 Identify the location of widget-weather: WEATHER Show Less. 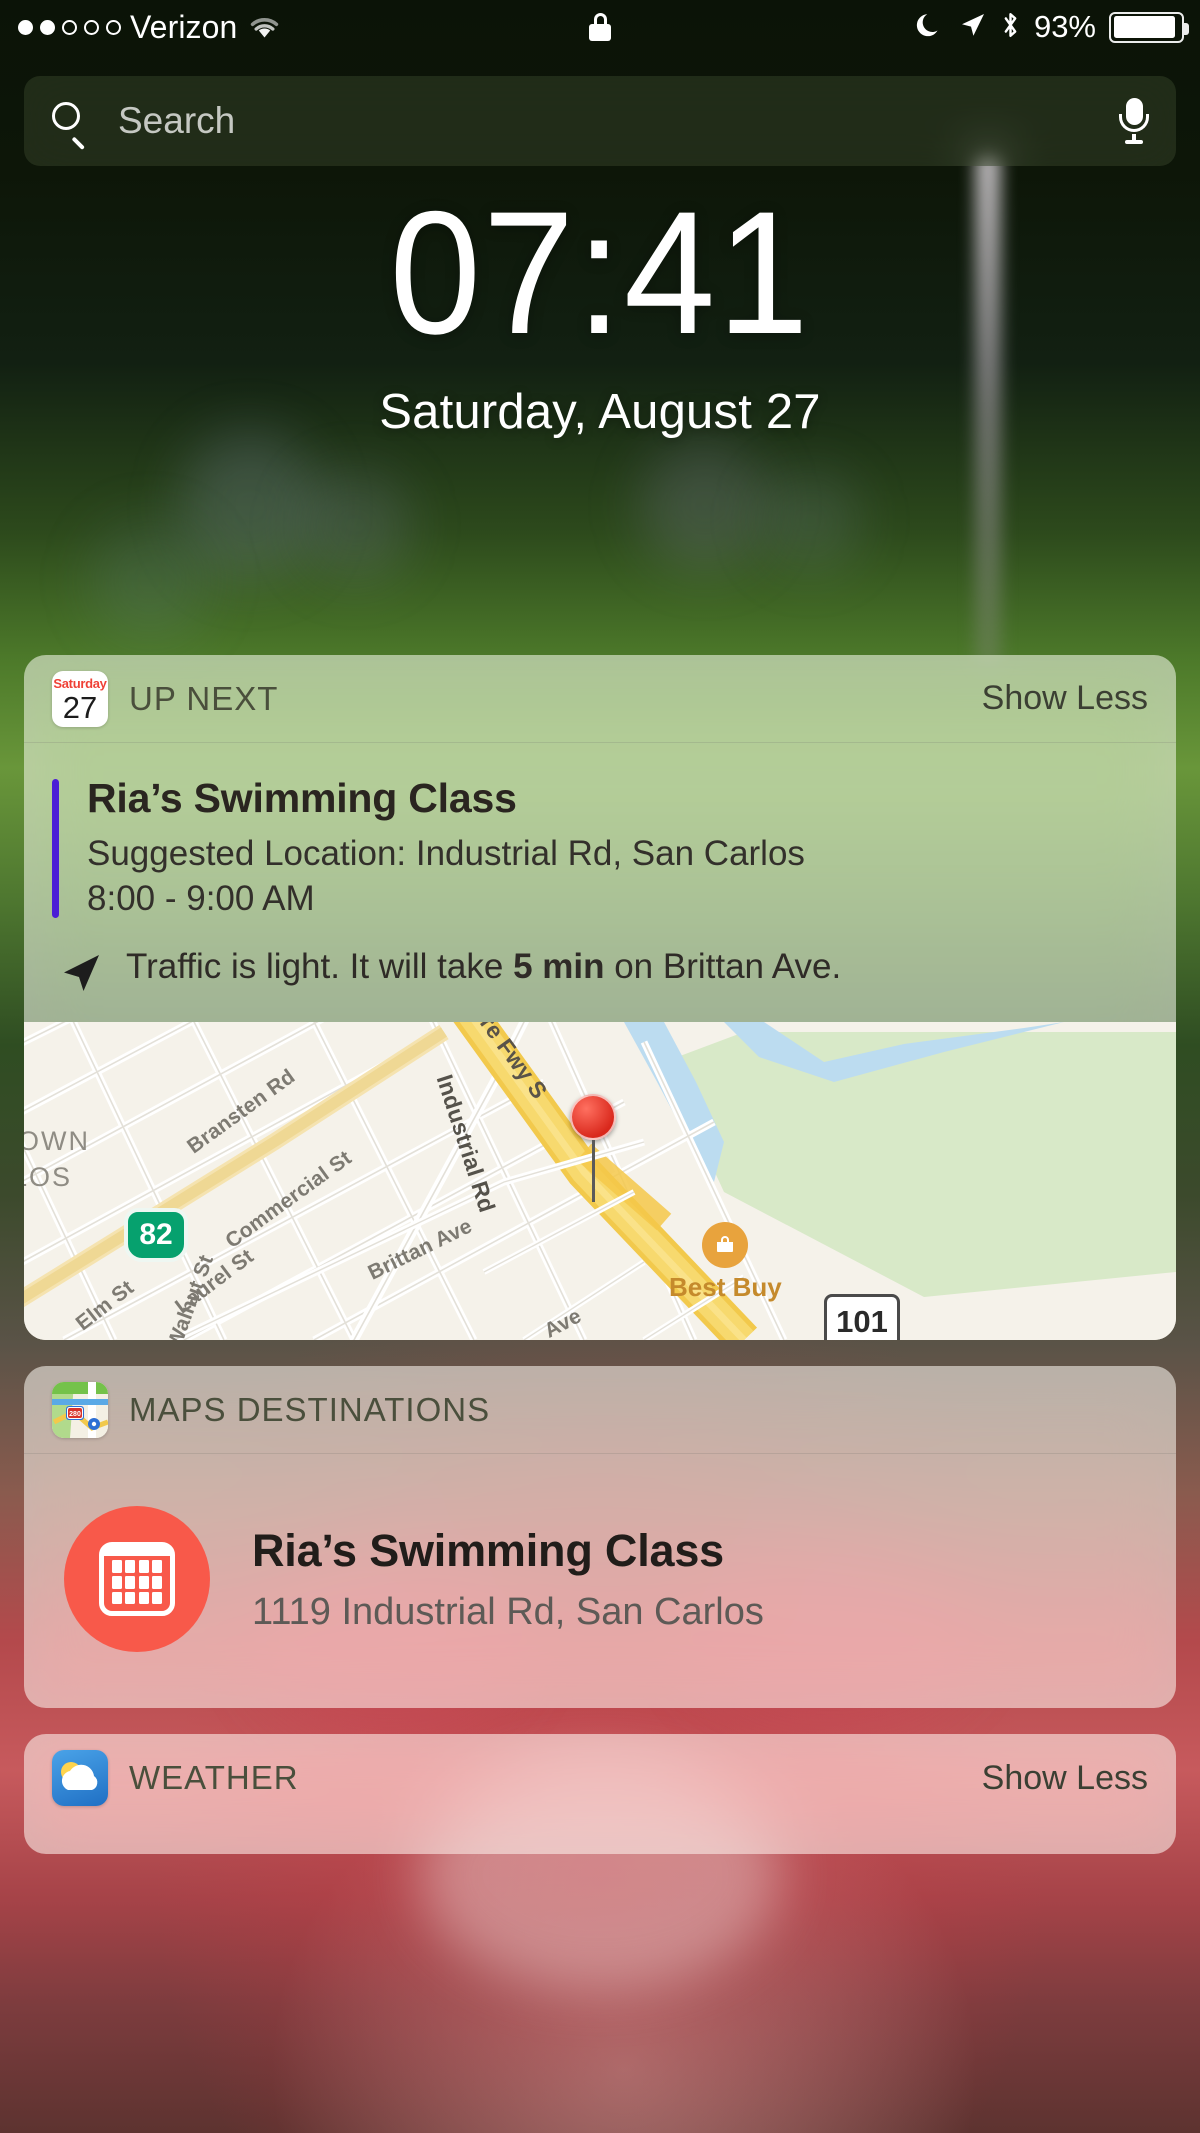
(600, 1794).